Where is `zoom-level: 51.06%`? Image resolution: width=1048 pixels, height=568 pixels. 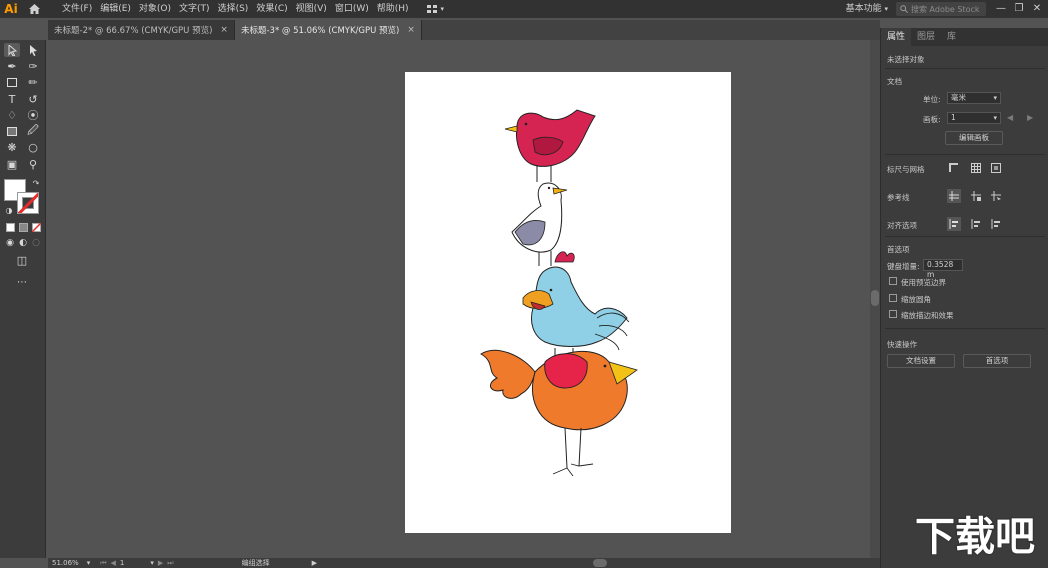 zoom-level: 51.06% is located at coordinates (65, 563).